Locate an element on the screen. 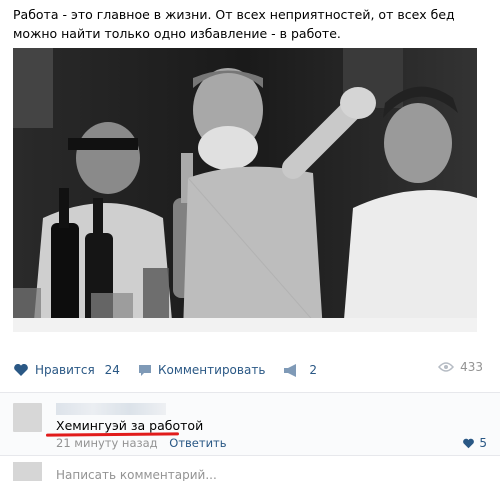  reply-link: Ответить is located at coordinates (197, 443).